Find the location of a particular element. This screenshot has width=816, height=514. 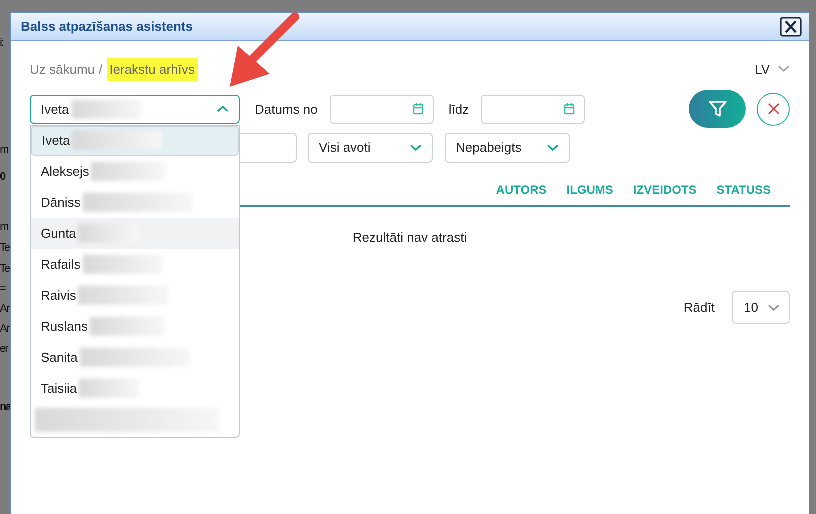

window-title: Balss atpazīšanas asistents is located at coordinates (107, 26).